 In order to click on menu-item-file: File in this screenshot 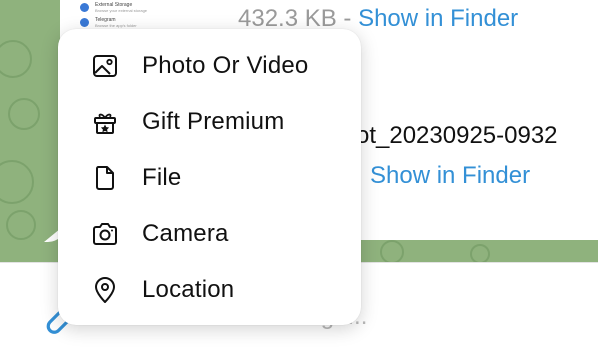, I will do `click(209, 178)`.